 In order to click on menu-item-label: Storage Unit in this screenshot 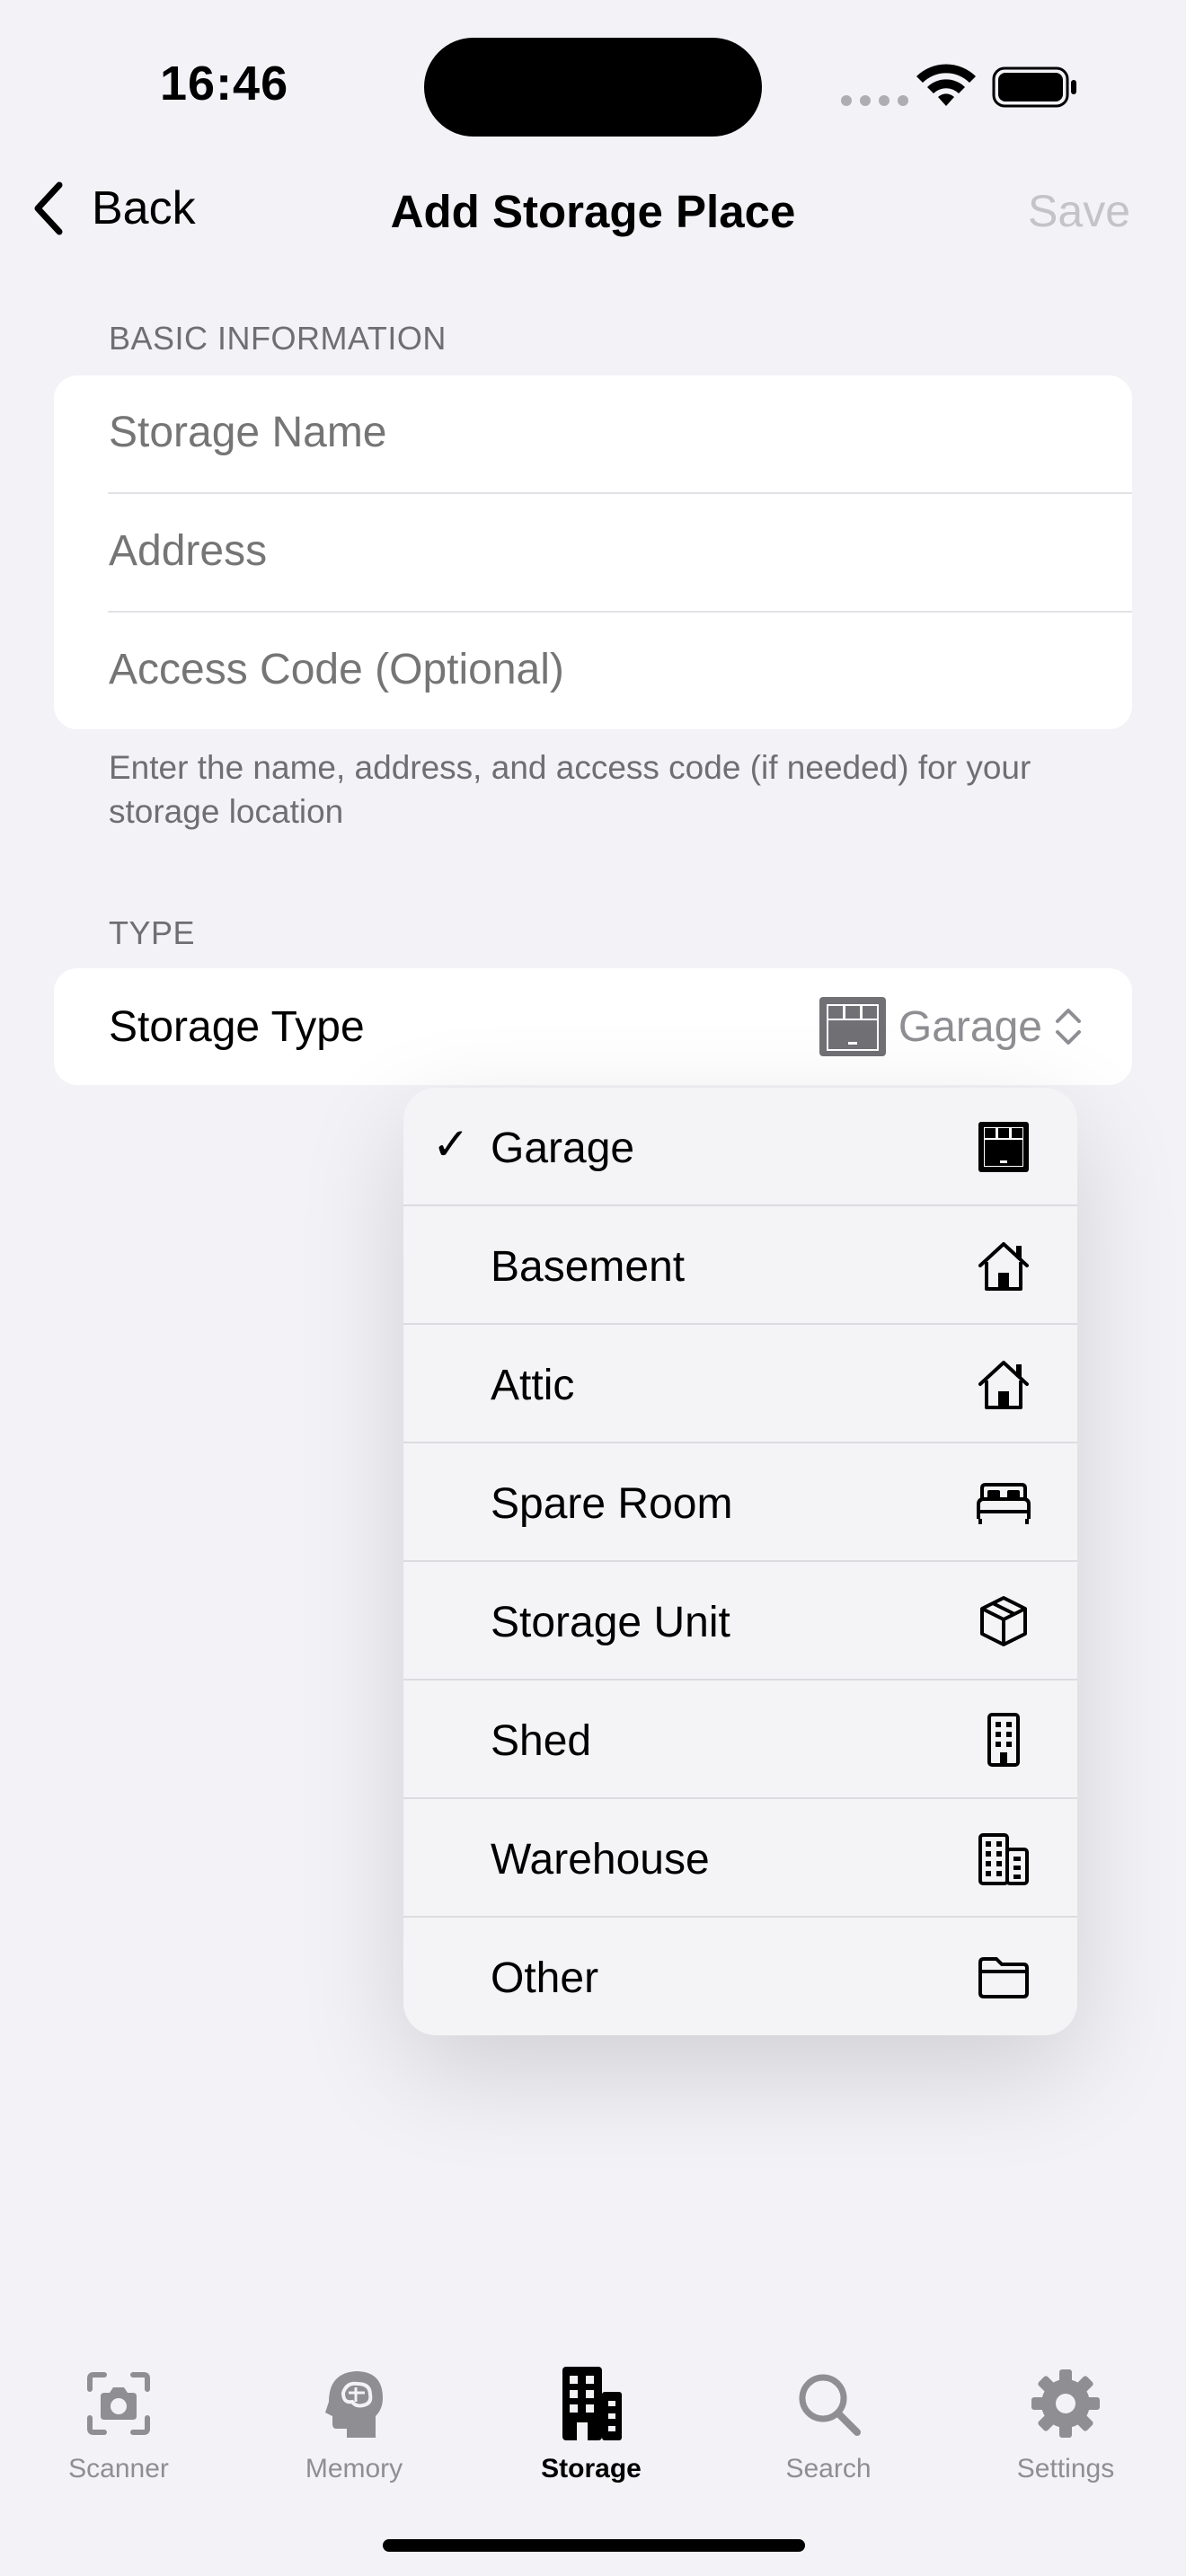, I will do `click(610, 1622)`.